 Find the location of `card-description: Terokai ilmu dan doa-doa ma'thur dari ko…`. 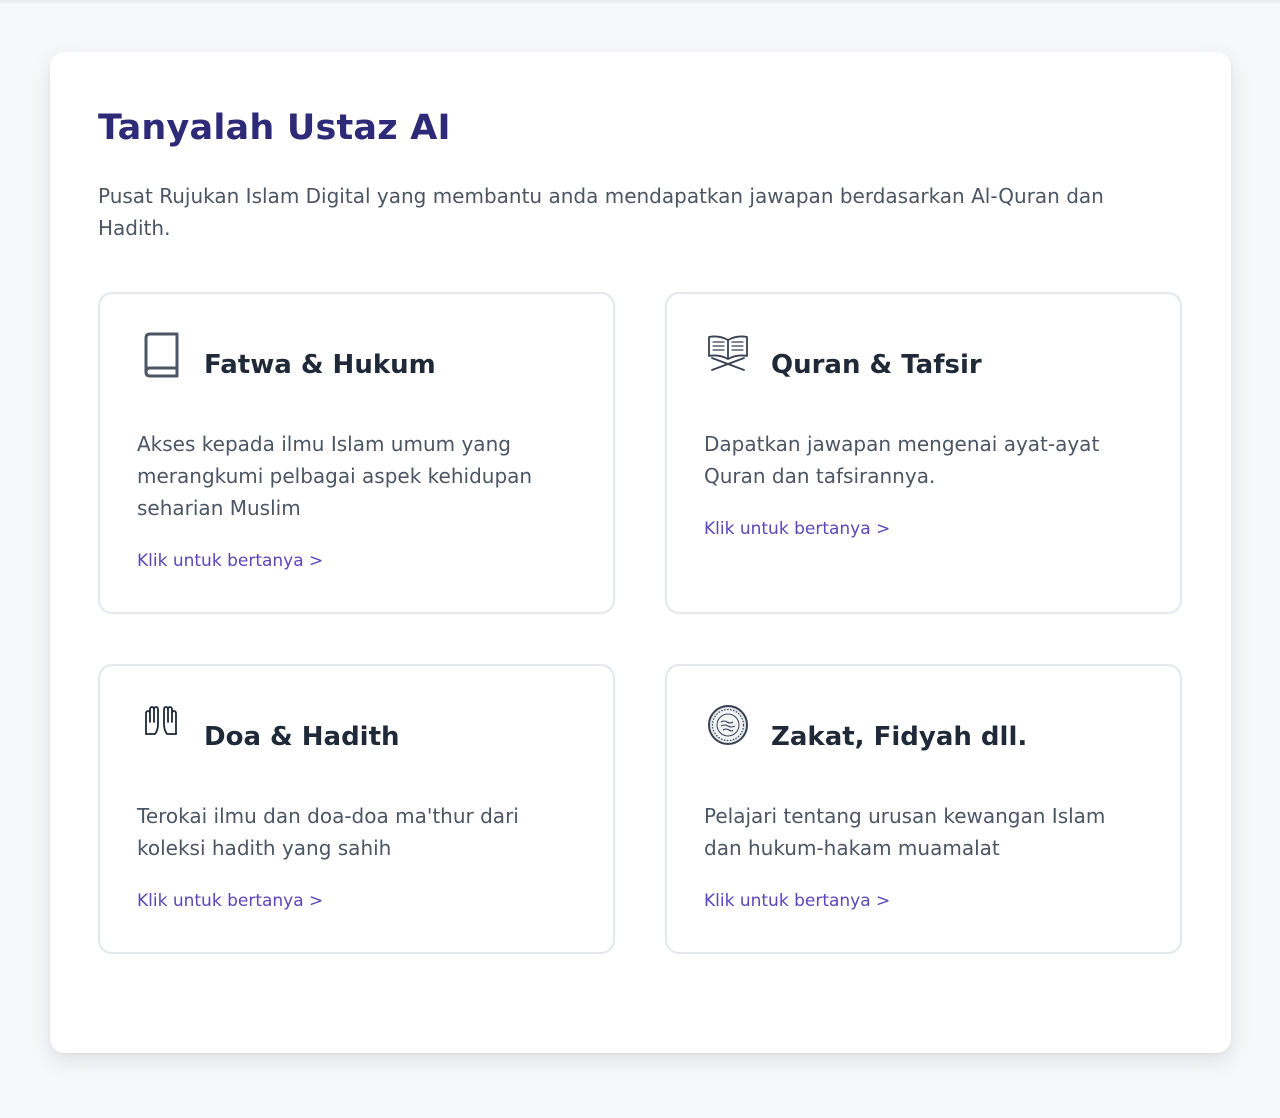

card-description: Terokai ilmu dan doa-doa ma'thur dari ko… is located at coordinates (328, 832).